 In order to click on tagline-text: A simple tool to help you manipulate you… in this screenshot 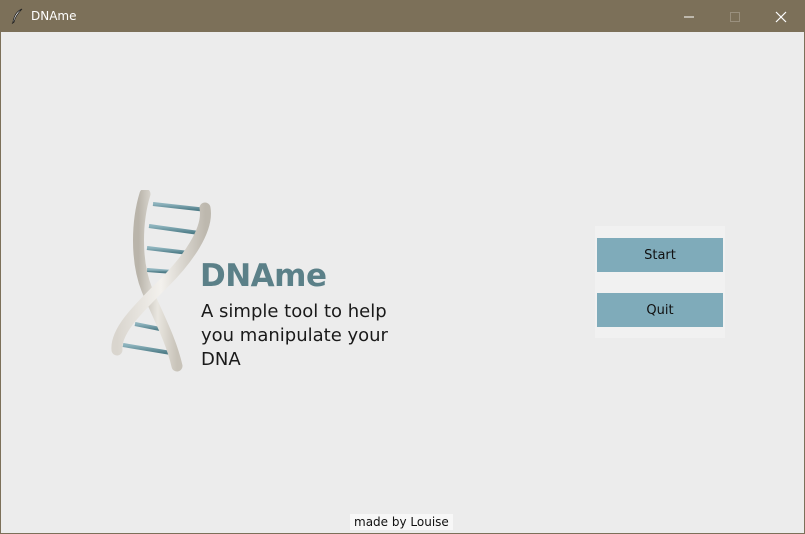, I will do `click(294, 335)`.